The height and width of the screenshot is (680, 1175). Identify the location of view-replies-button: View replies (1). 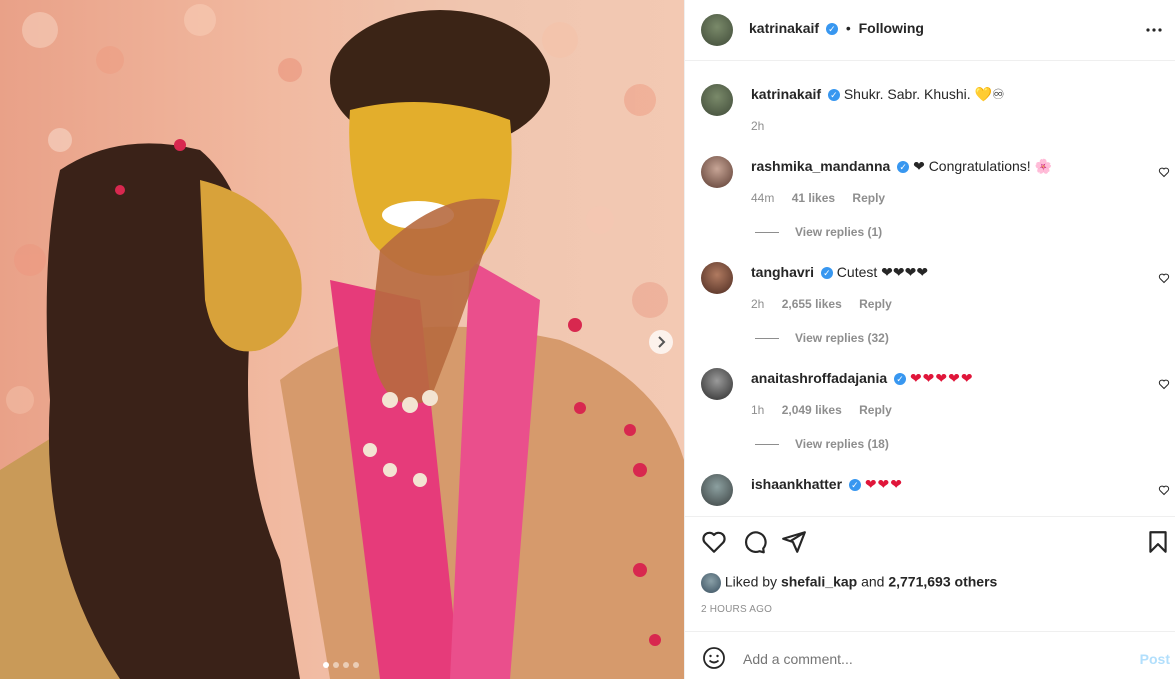
(818, 232).